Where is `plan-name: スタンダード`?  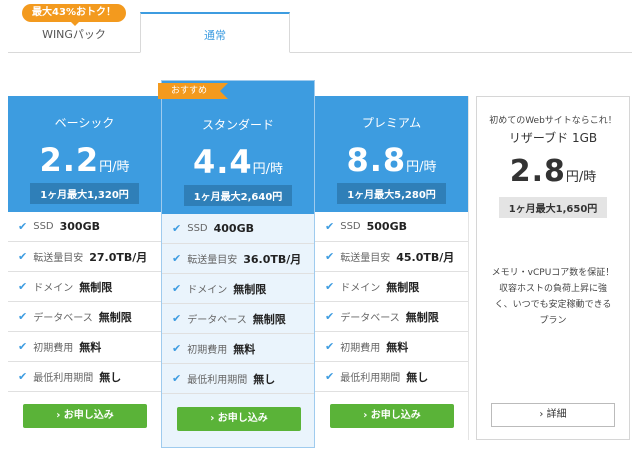
plan-name: スタンダード is located at coordinates (237, 125).